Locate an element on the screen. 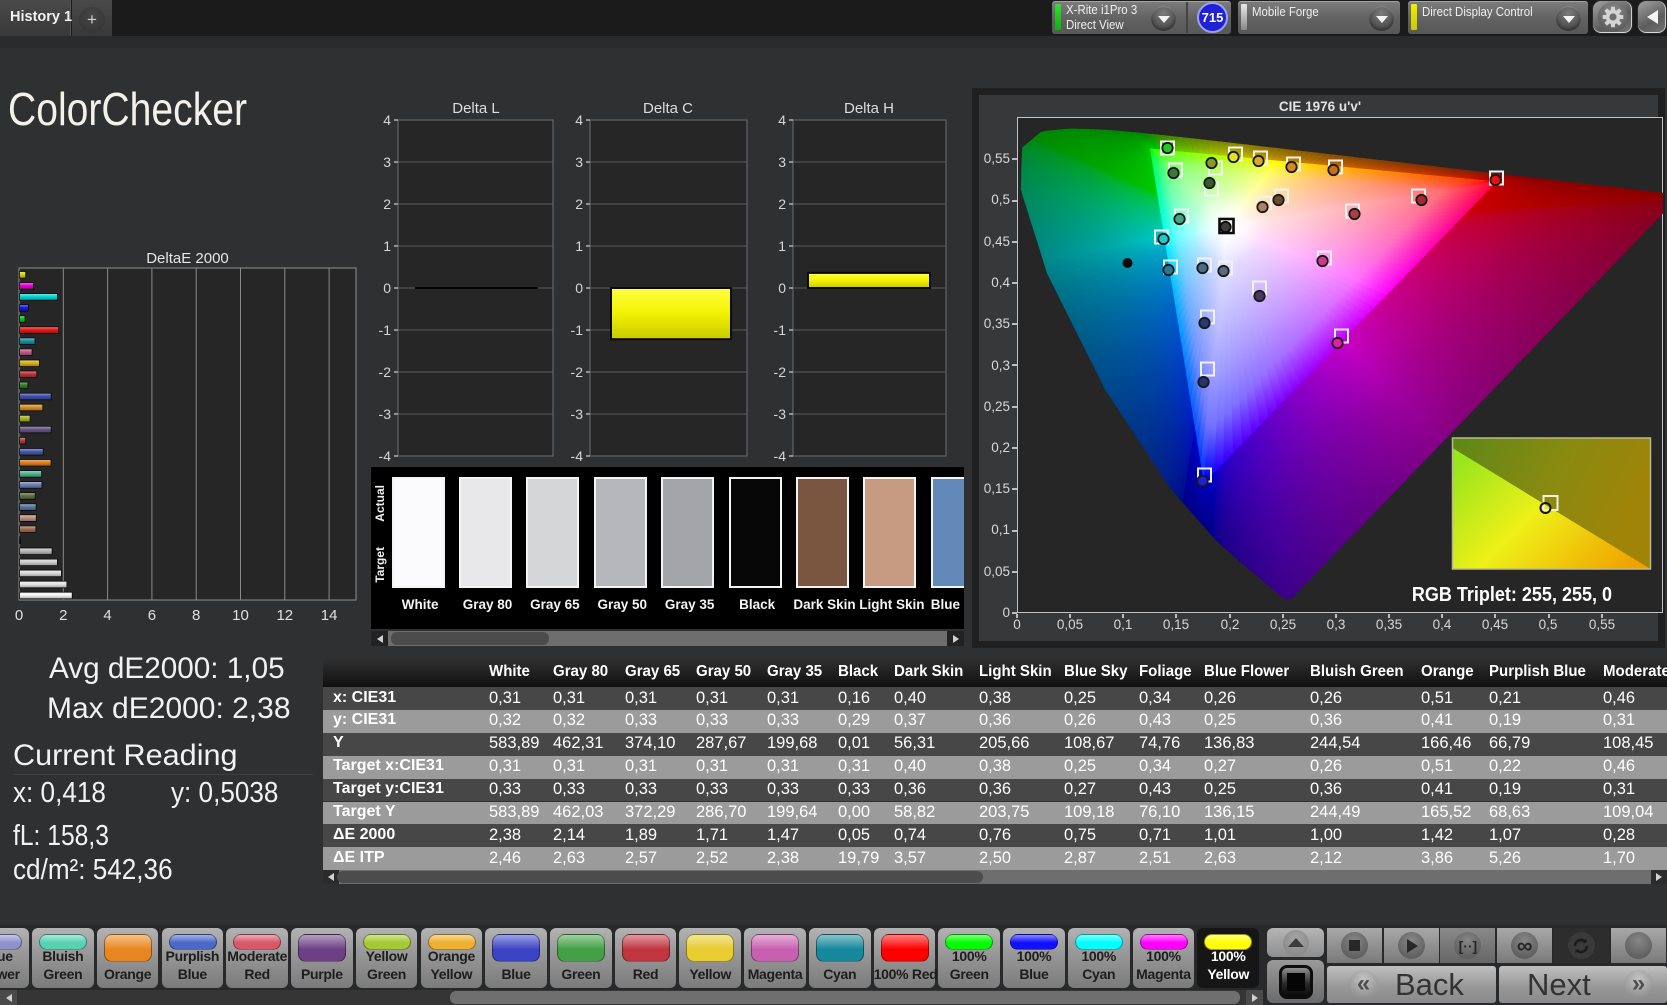 The height and width of the screenshot is (1005, 1667). svg-text: 8 is located at coordinates (196, 615).